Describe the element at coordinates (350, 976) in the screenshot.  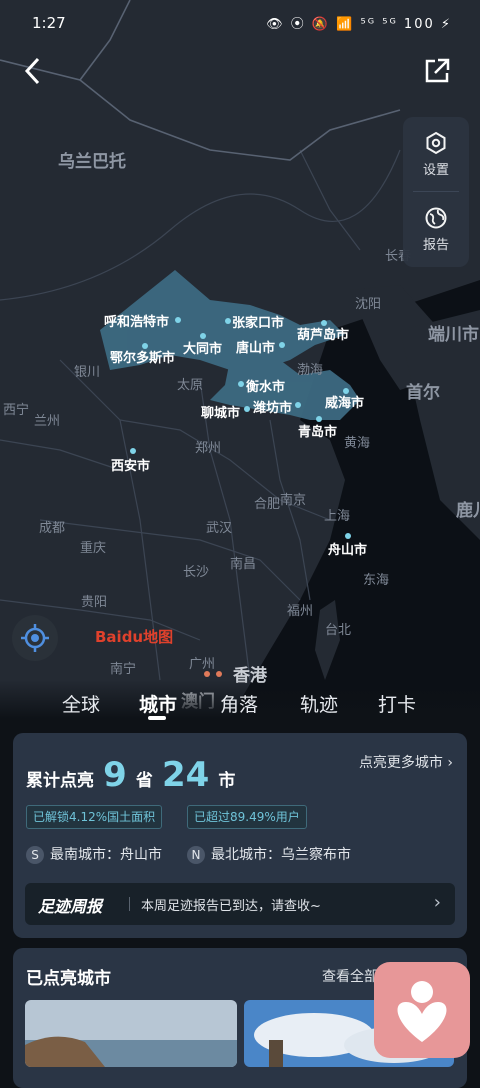
I see `view-all-link: 查看全部` at that location.